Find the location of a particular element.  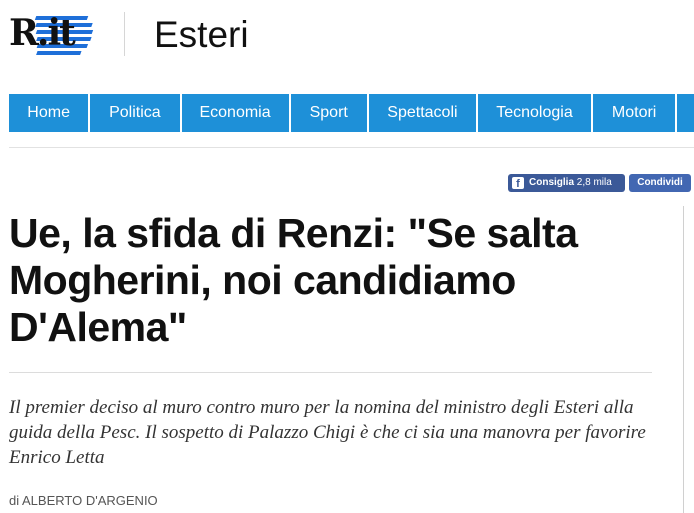

article-byline: di ALBERTO D'ARGENIO is located at coordinates (83, 500).